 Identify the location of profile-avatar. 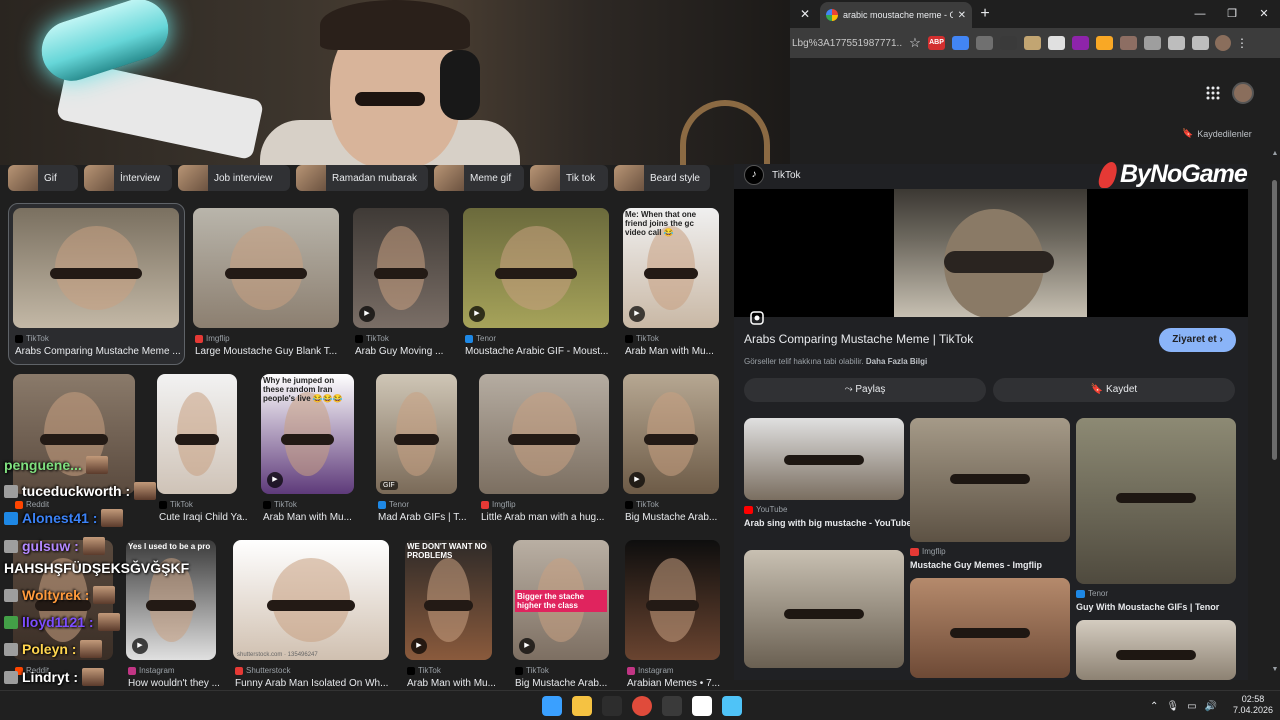
(1223, 43).